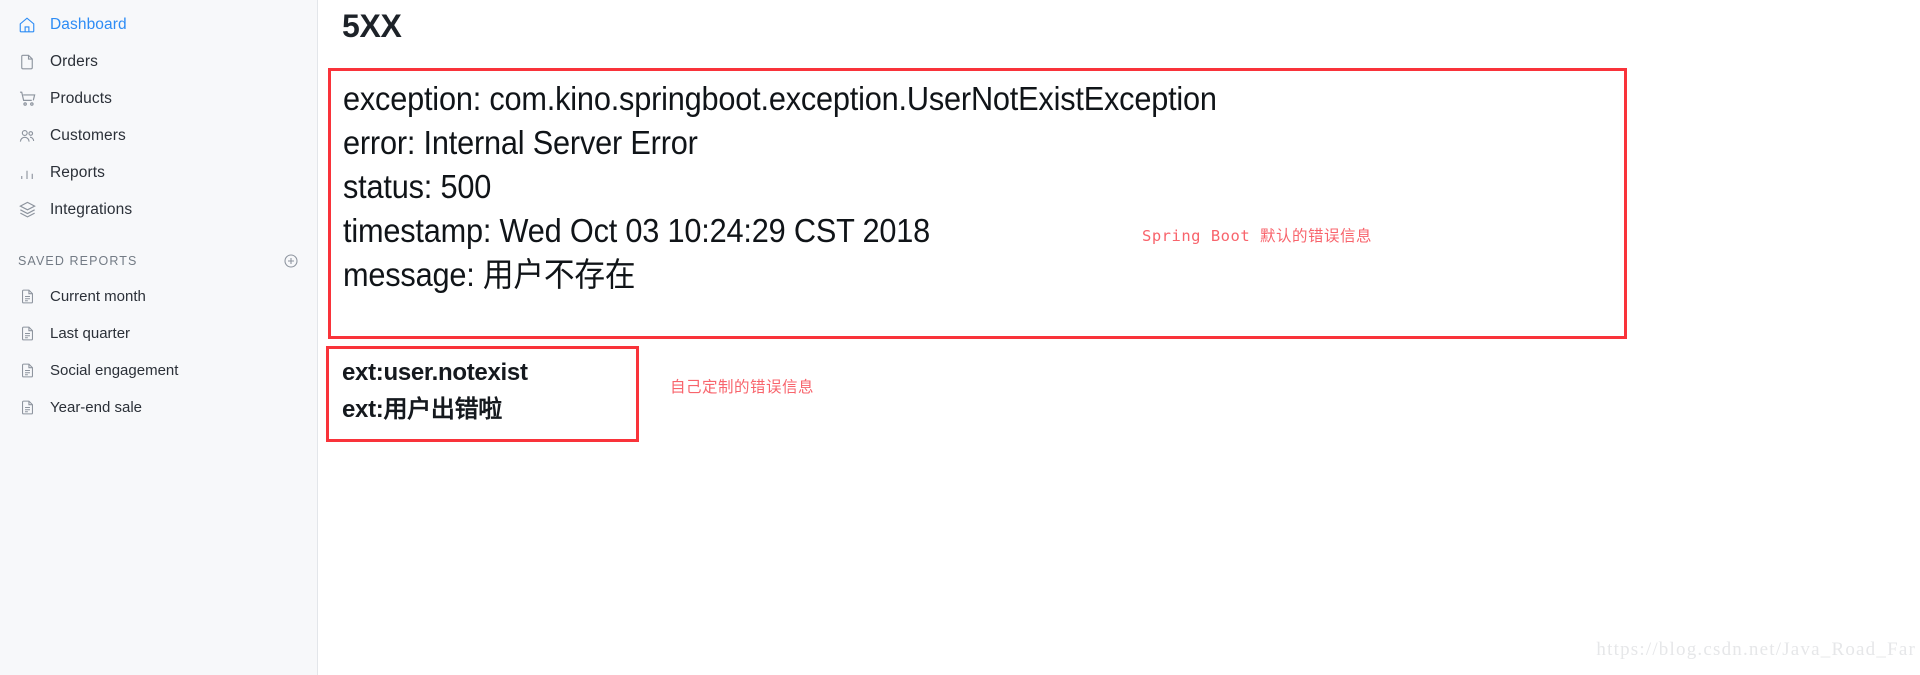  Describe the element at coordinates (158, 209) in the screenshot. I see `sidebar-item-integrations: Integrations` at that location.